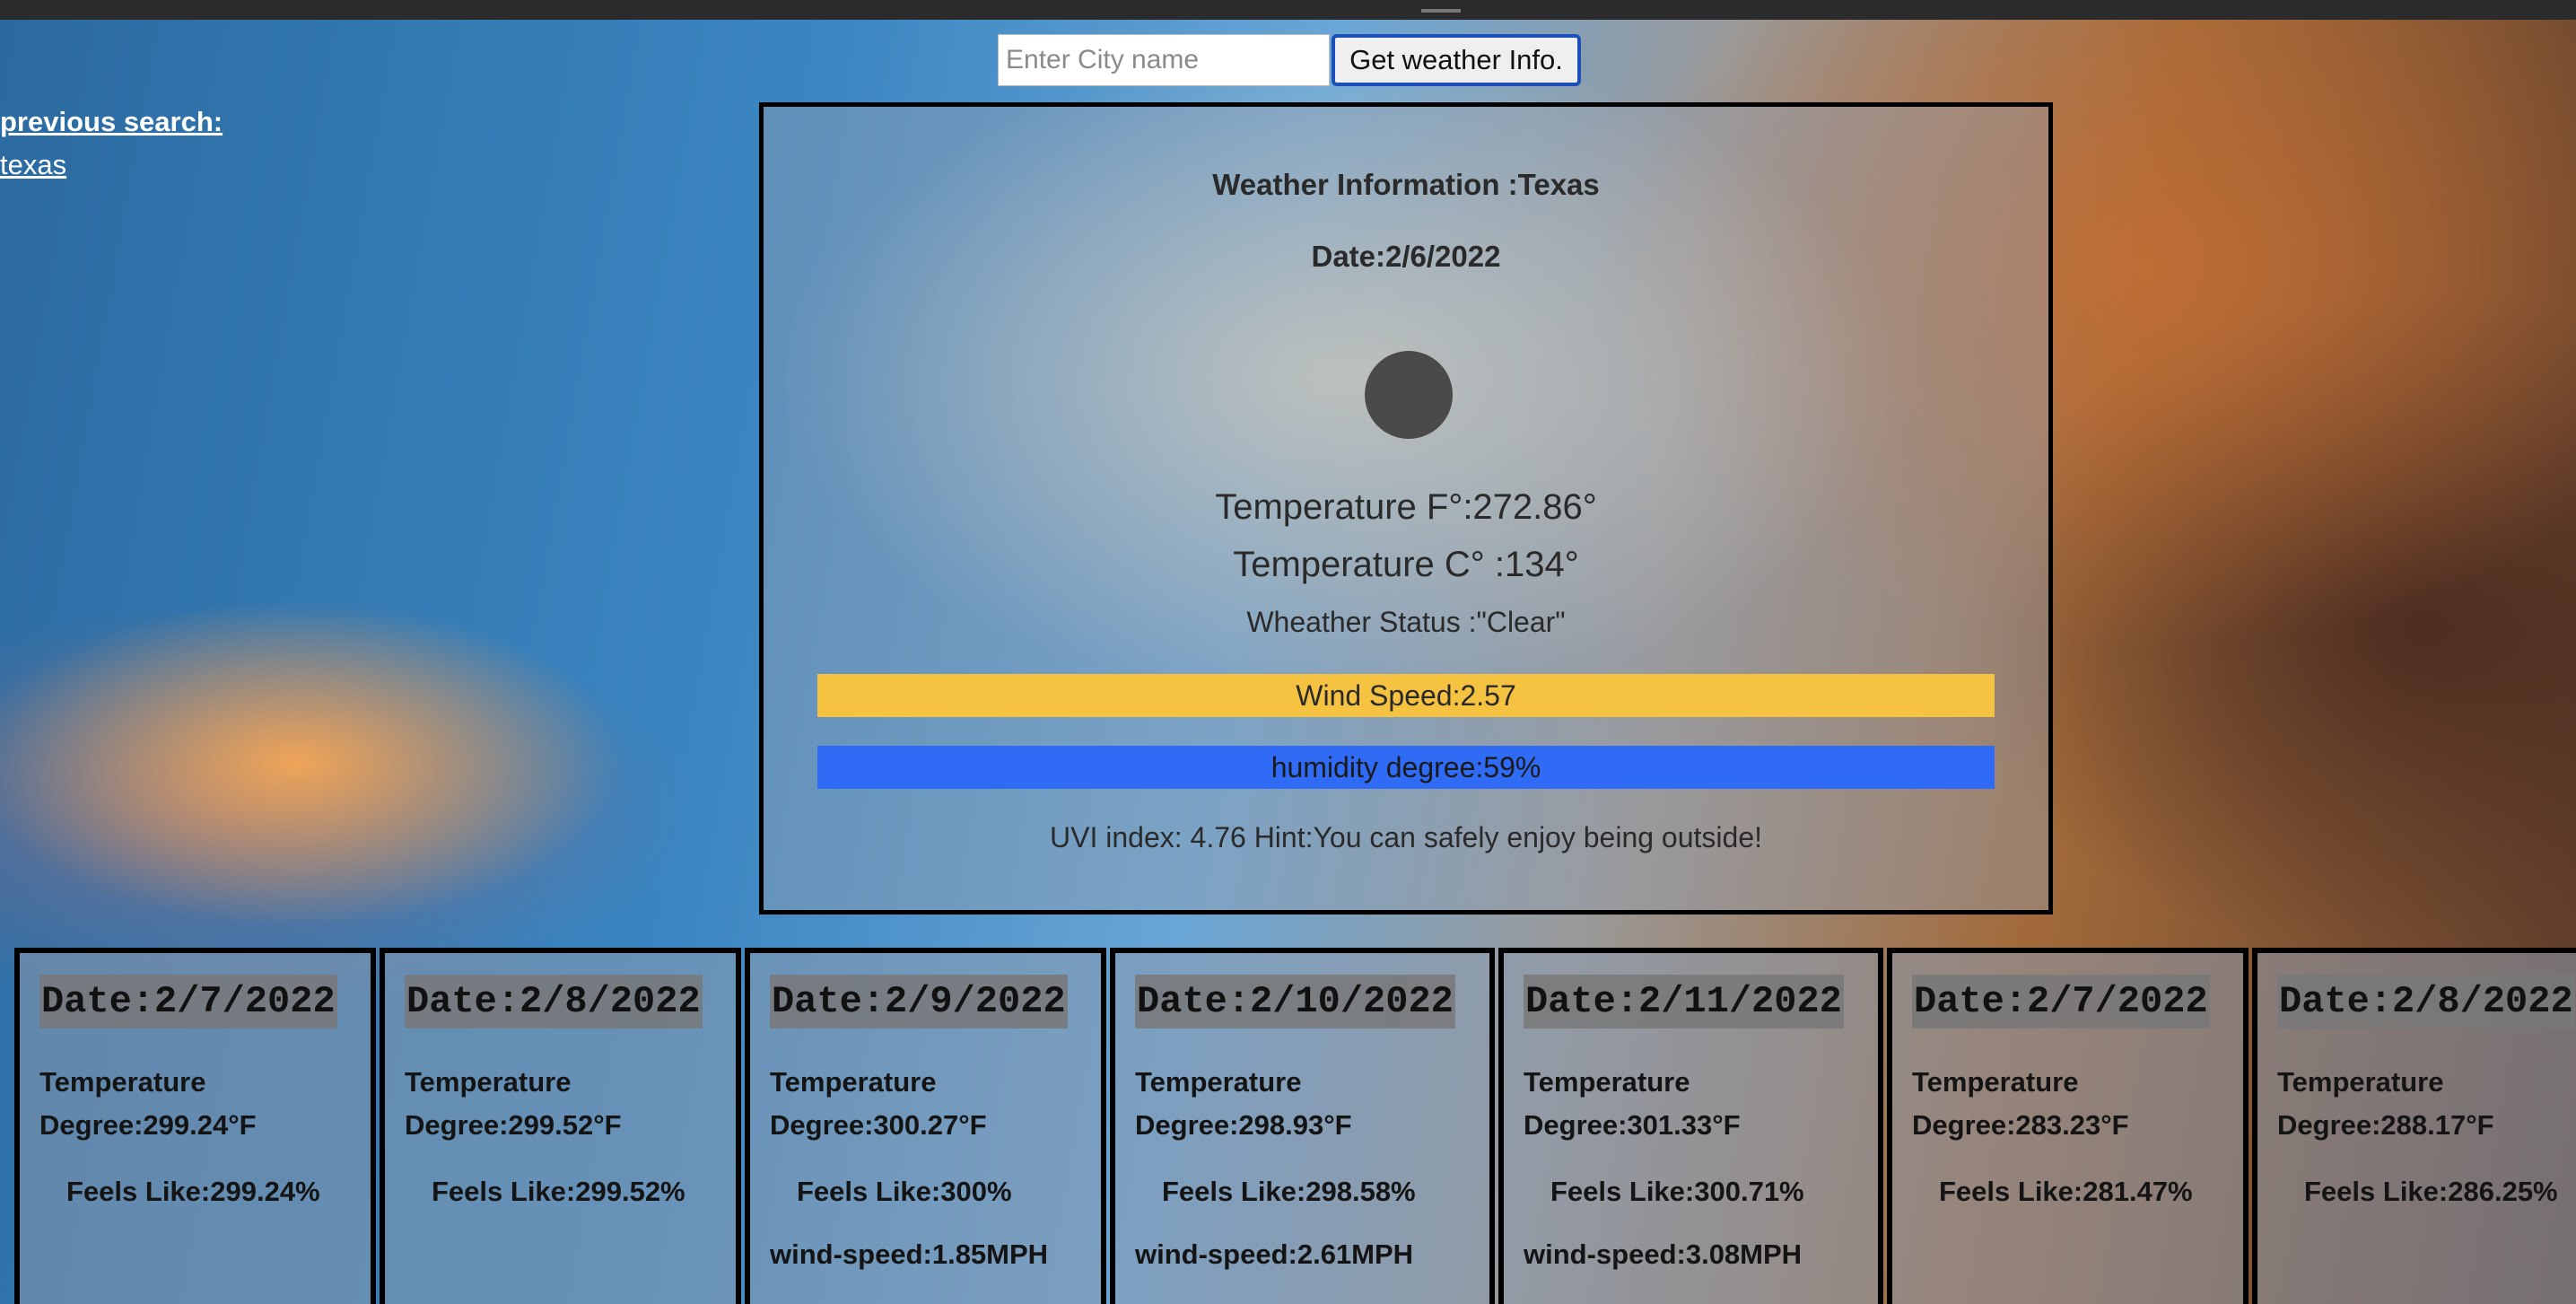  What do you see at coordinates (1406, 622) in the screenshot?
I see `weather-status: Wheather Status :"Clear"` at bounding box center [1406, 622].